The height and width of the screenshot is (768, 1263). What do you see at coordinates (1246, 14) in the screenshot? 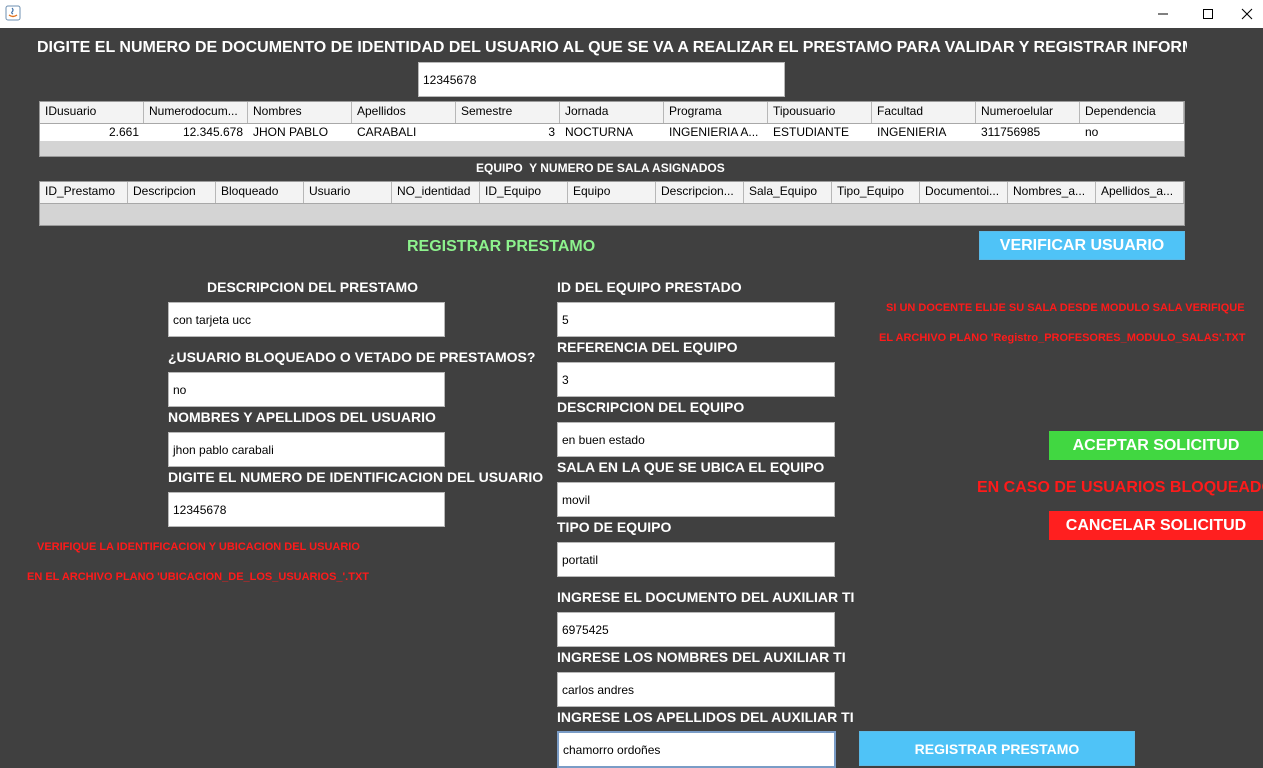
I see `close-button` at bounding box center [1246, 14].